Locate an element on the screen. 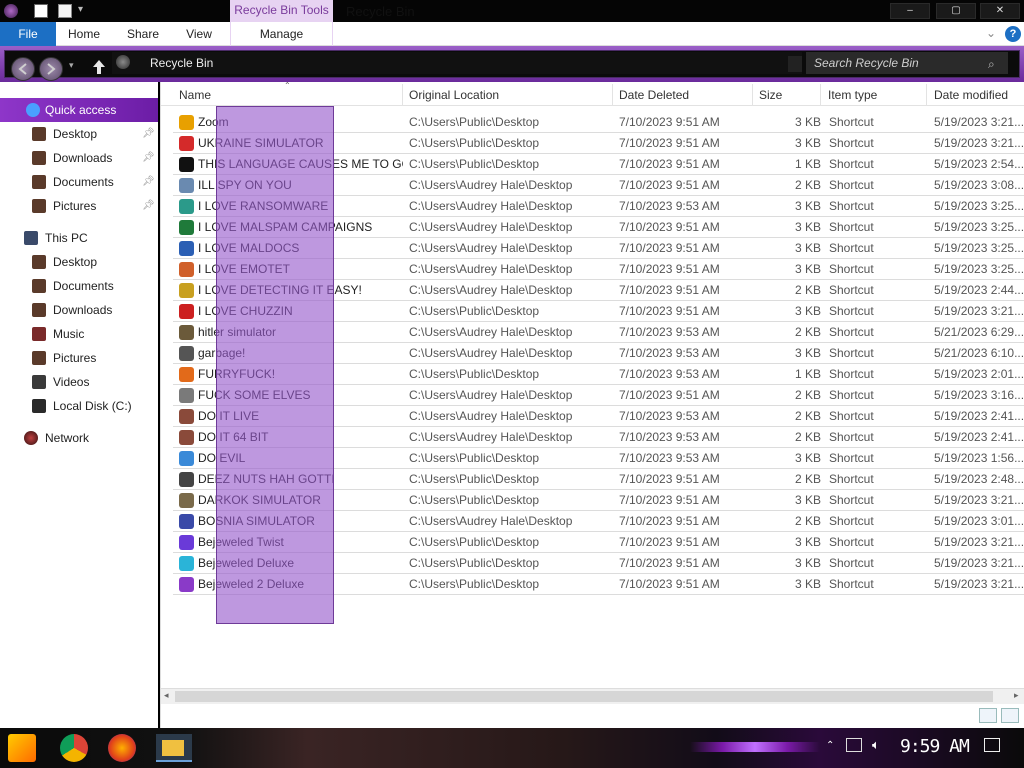 The width and height of the screenshot is (1024, 768). tab-manage: Manage is located at coordinates (281, 34).